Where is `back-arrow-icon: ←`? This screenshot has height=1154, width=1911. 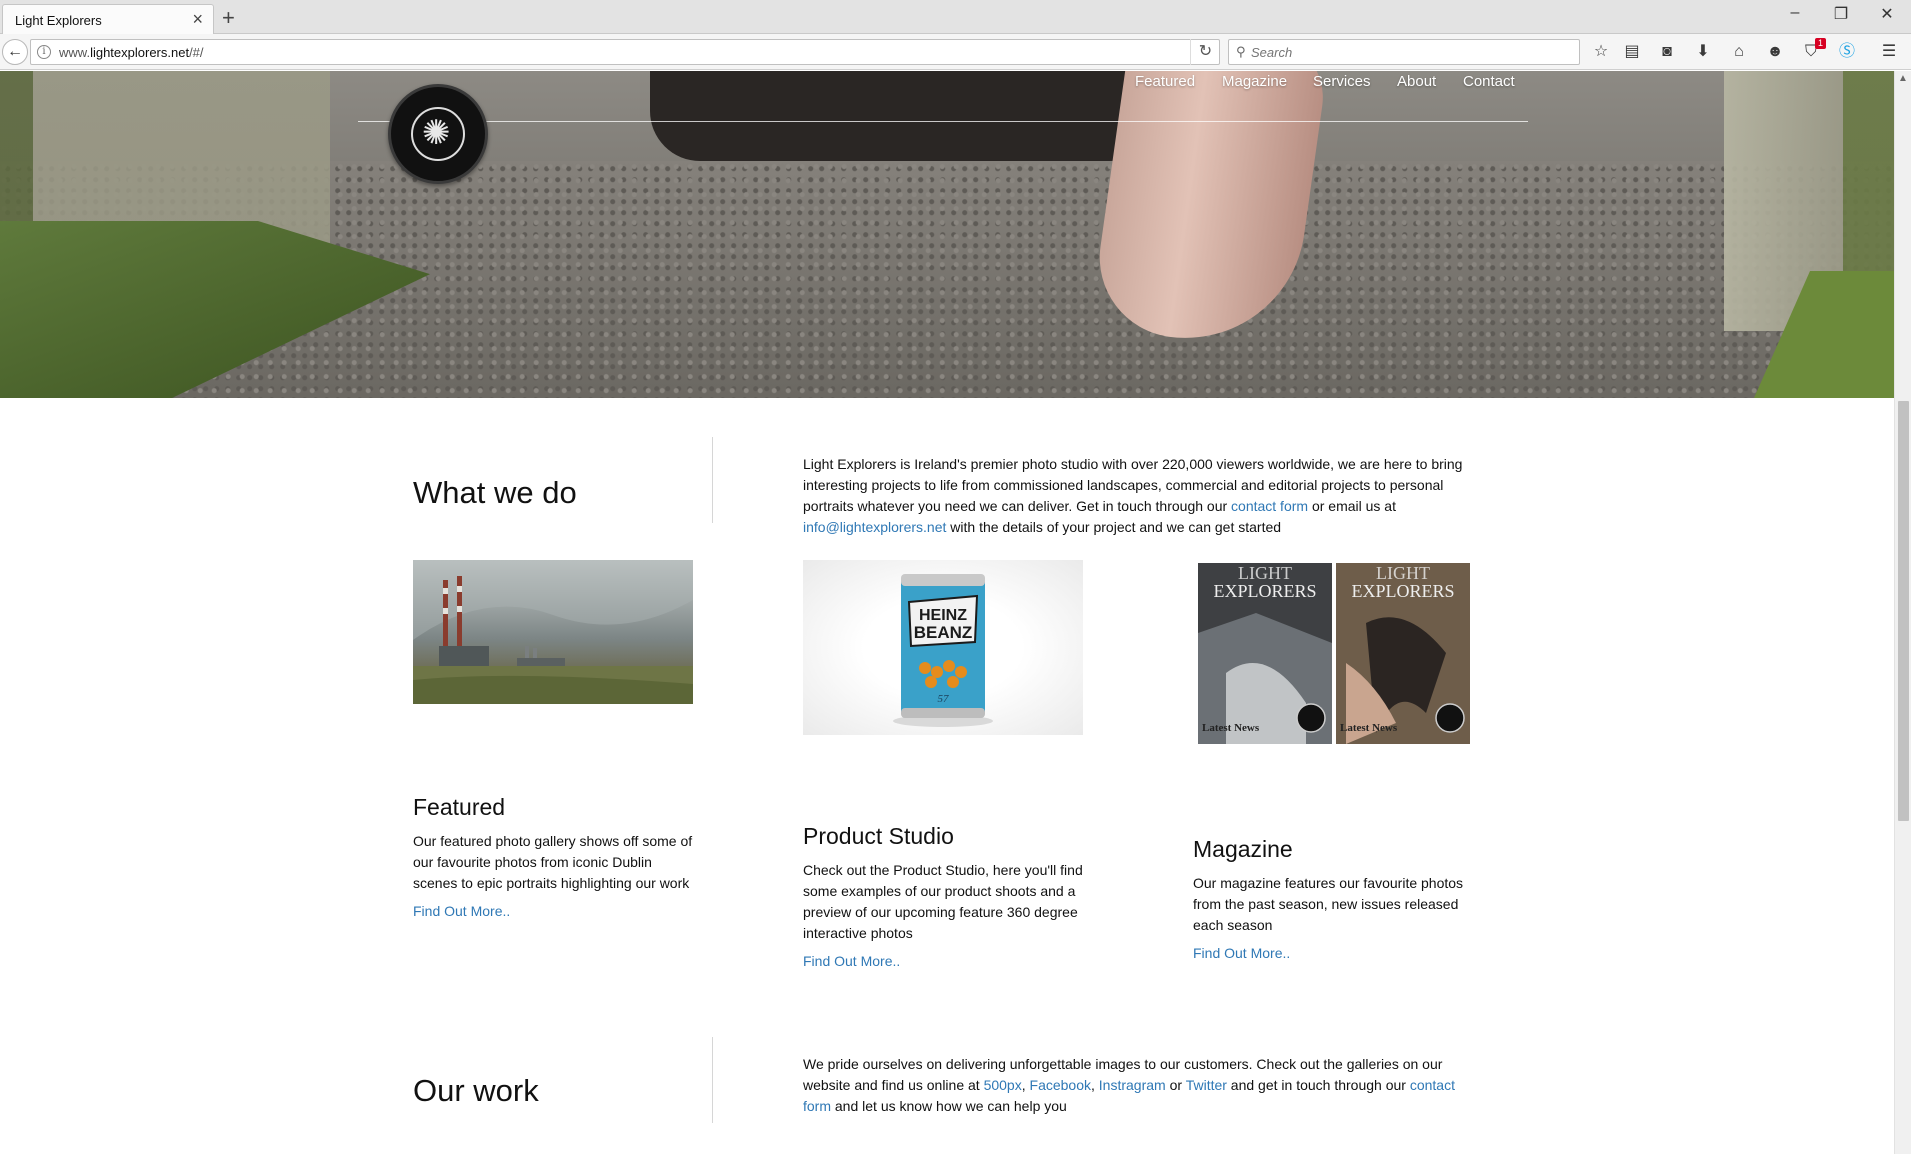
back-arrow-icon: ← is located at coordinates (15, 52).